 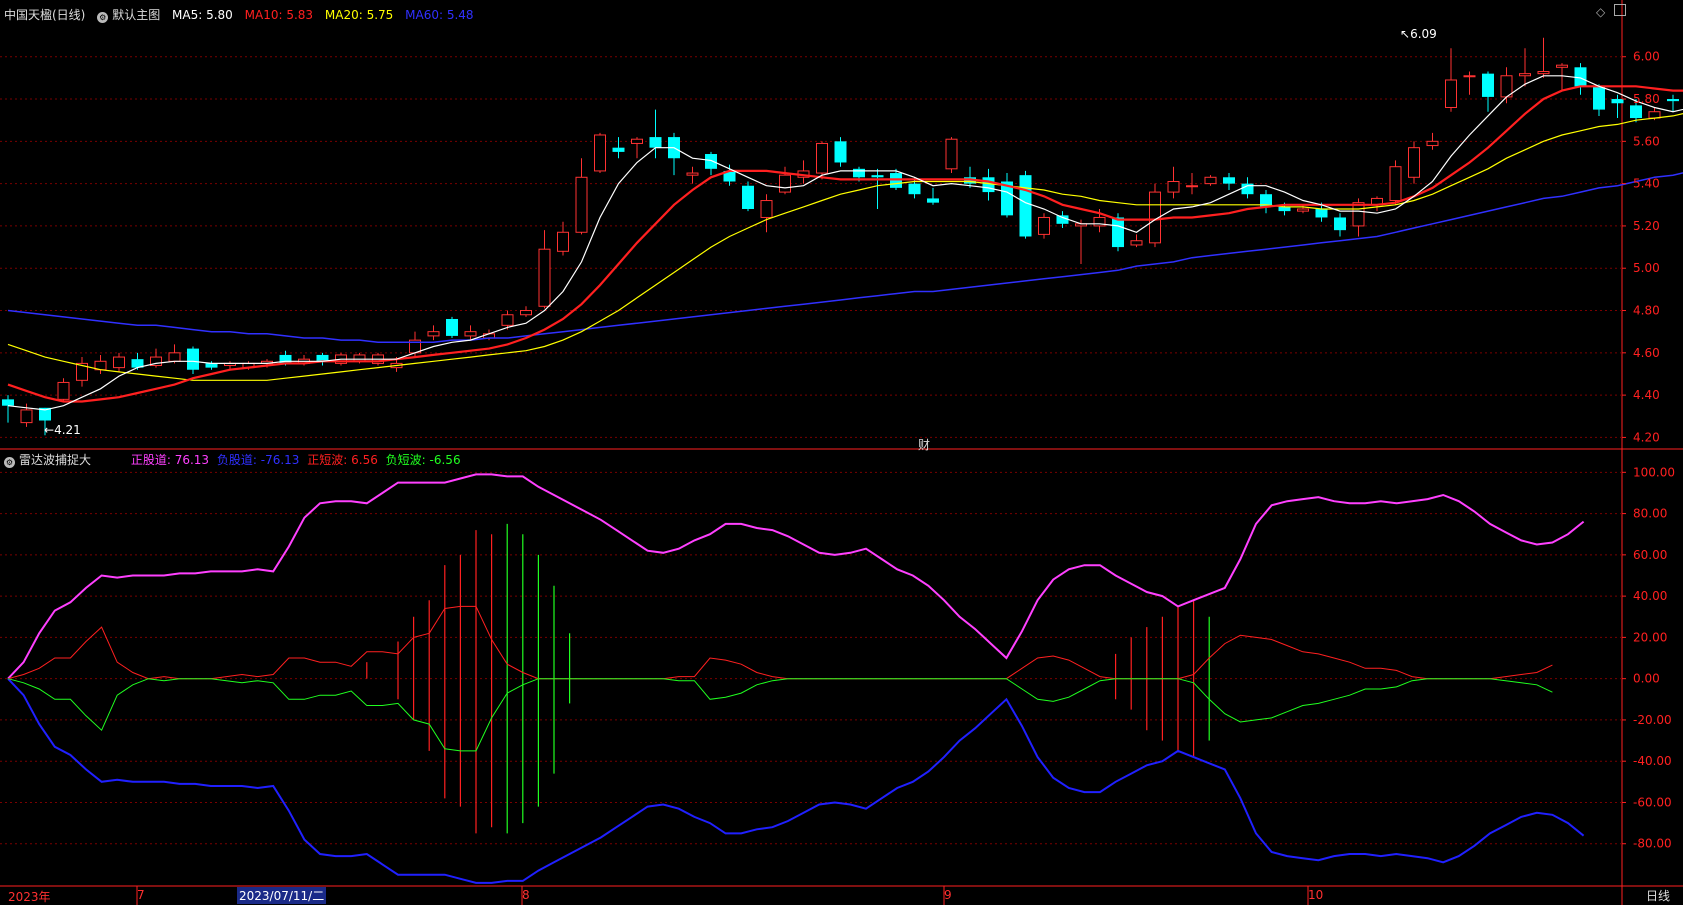 I want to click on indicator-tick-label: 60.00, so click(x=1650, y=555).